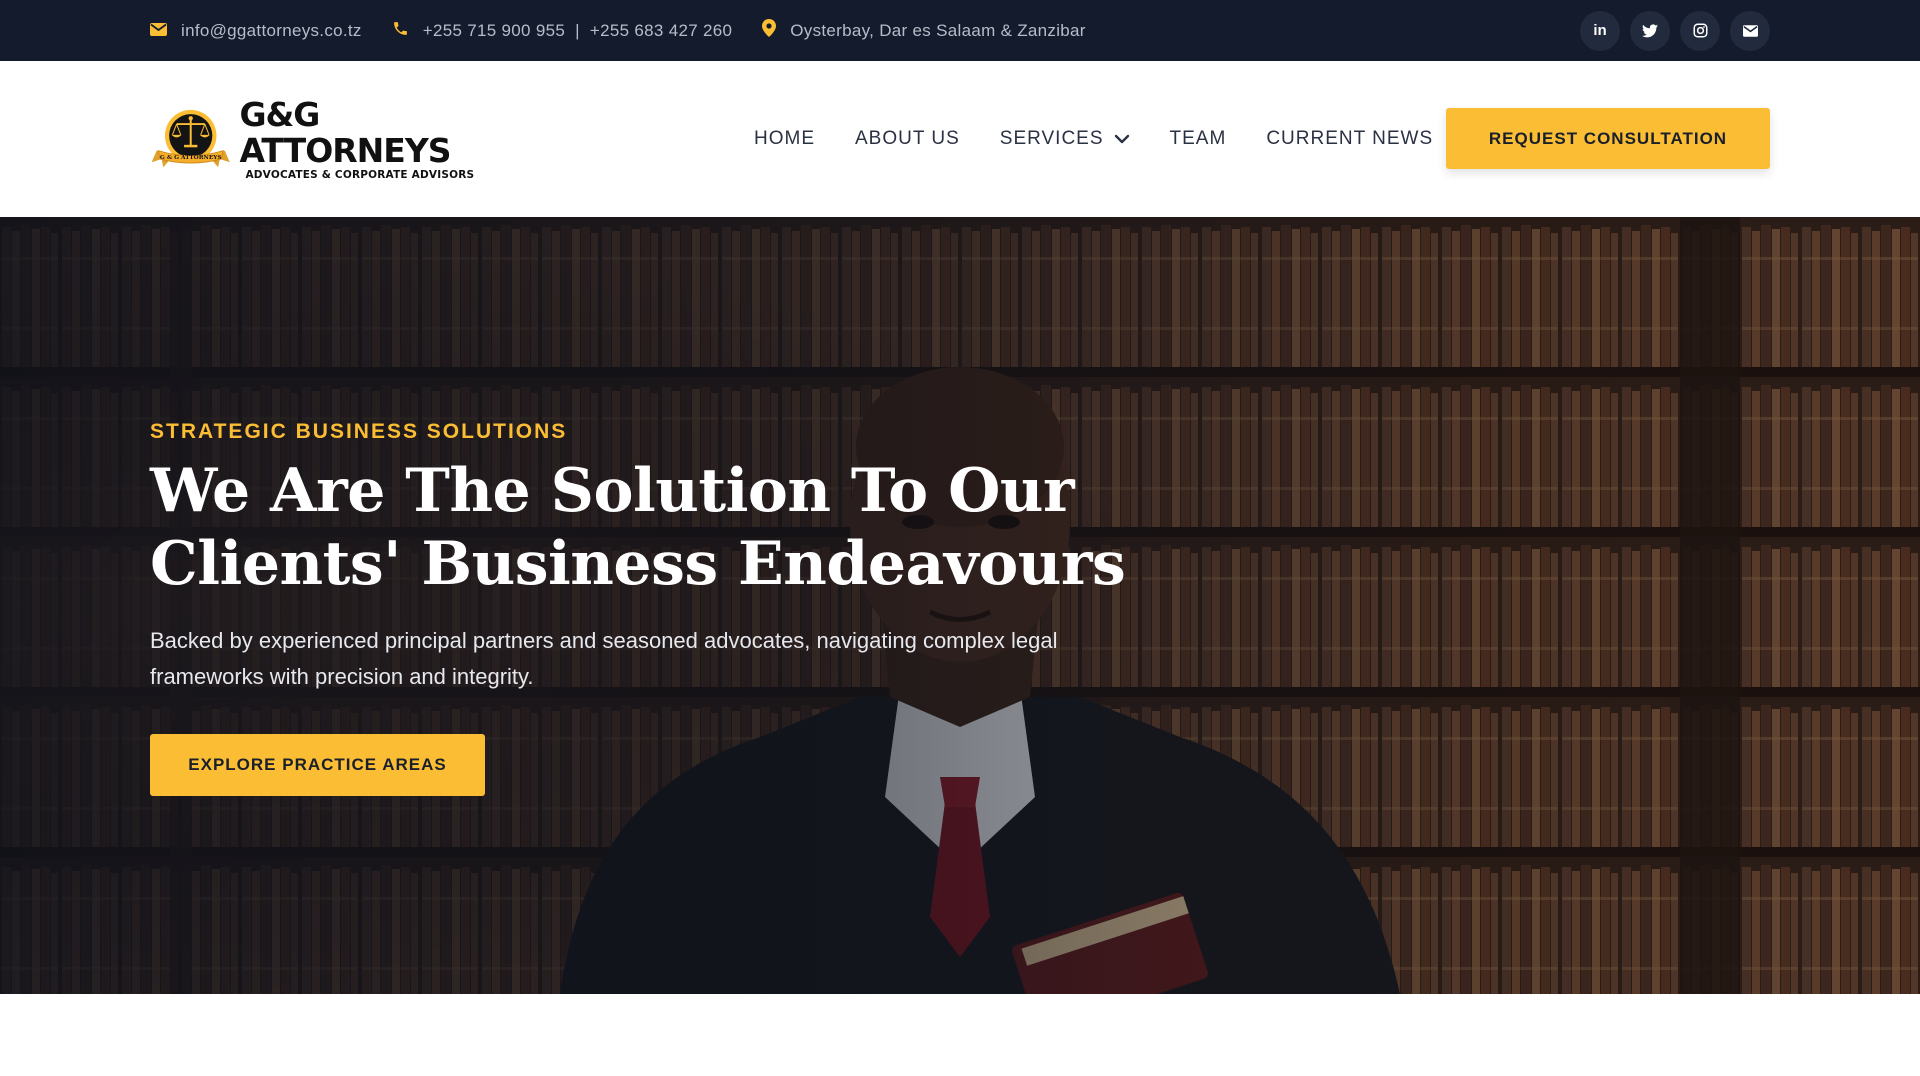 The image size is (1920, 1076). I want to click on nav-services: SERVICES, so click(1065, 139).